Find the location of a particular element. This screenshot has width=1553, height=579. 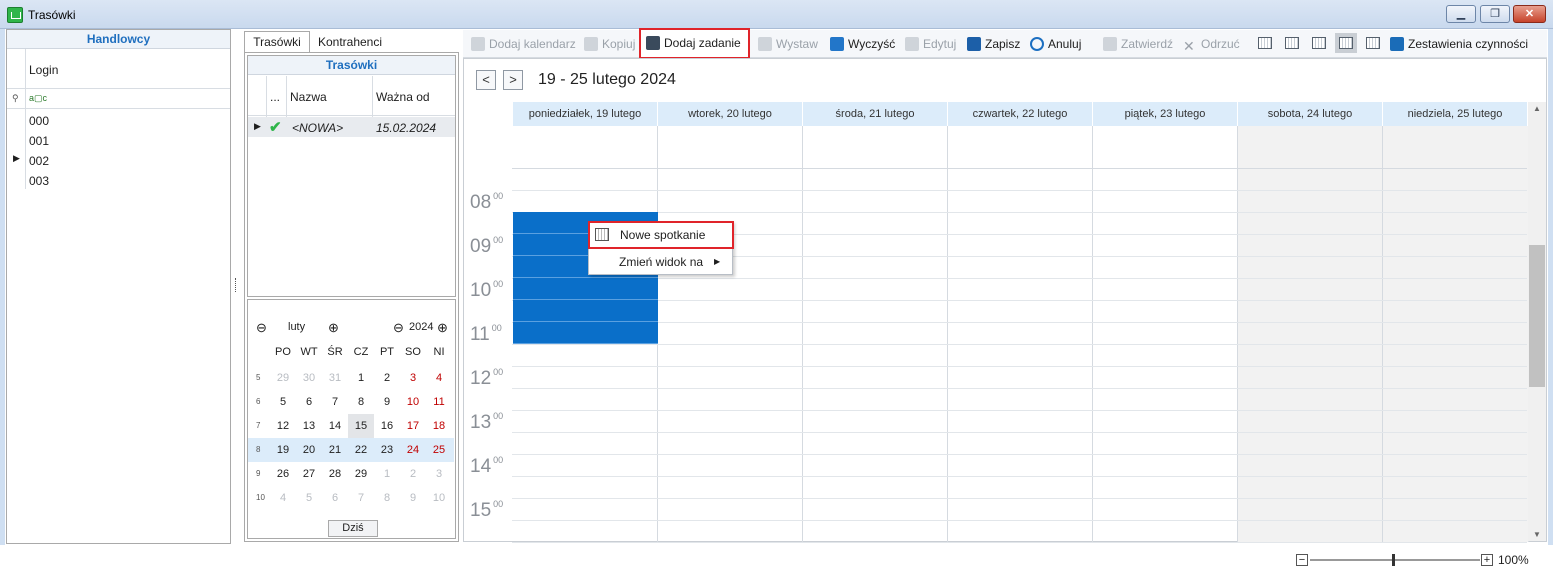

mini-calendar-day: 11 is located at coordinates (439, 402).